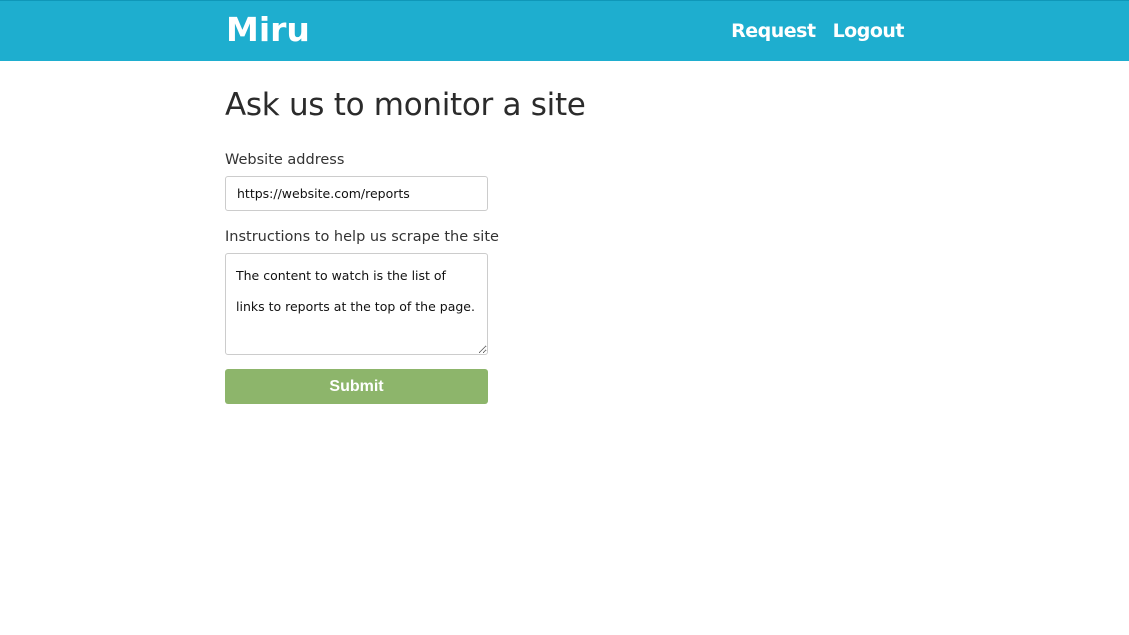 This screenshot has width=1129, height=635. What do you see at coordinates (268, 30) in the screenshot?
I see `brand-logo-link: Miru` at bounding box center [268, 30].